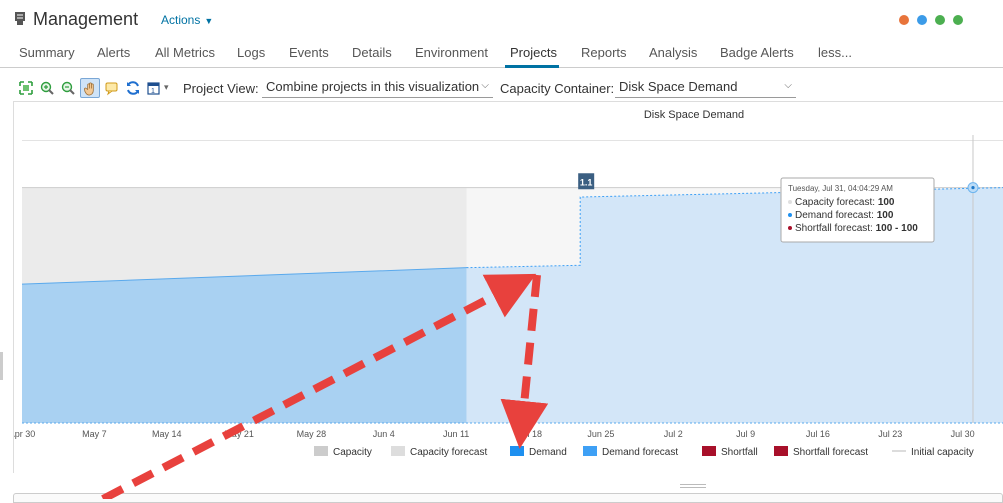 The width and height of the screenshot is (1003, 503). What do you see at coordinates (963, 434) in the screenshot?
I see `x-tick-label: Jul 30` at bounding box center [963, 434].